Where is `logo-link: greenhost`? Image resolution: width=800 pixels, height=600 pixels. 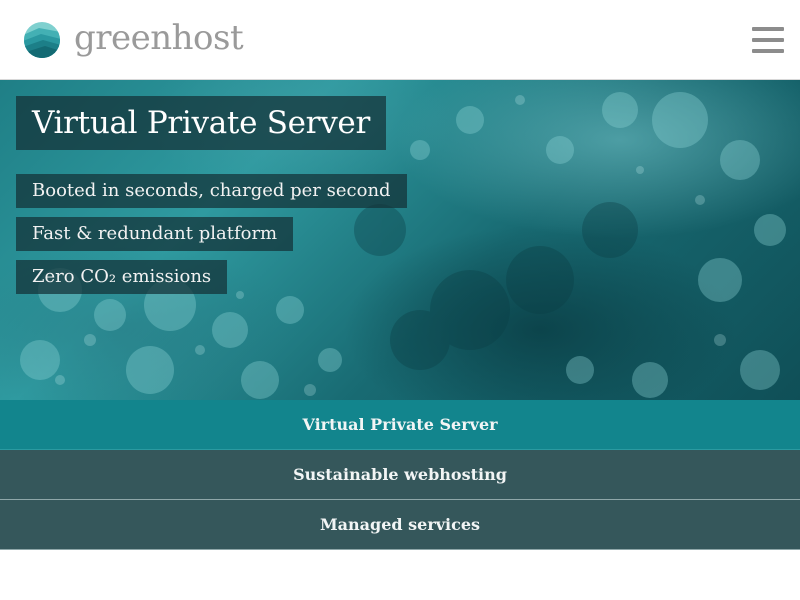 logo-link: greenhost is located at coordinates (143, 39).